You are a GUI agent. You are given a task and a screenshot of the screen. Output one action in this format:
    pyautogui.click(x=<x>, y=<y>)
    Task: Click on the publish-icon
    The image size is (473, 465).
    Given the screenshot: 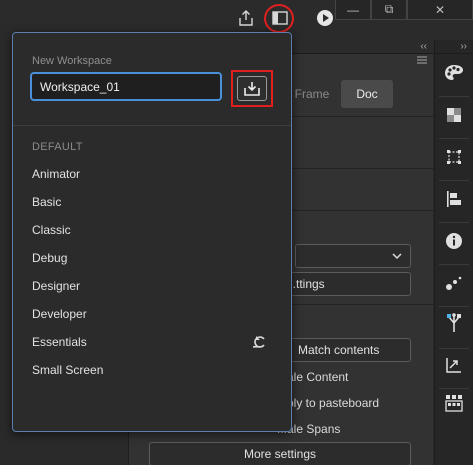 What is the action you would take?
    pyautogui.click(x=246, y=18)
    